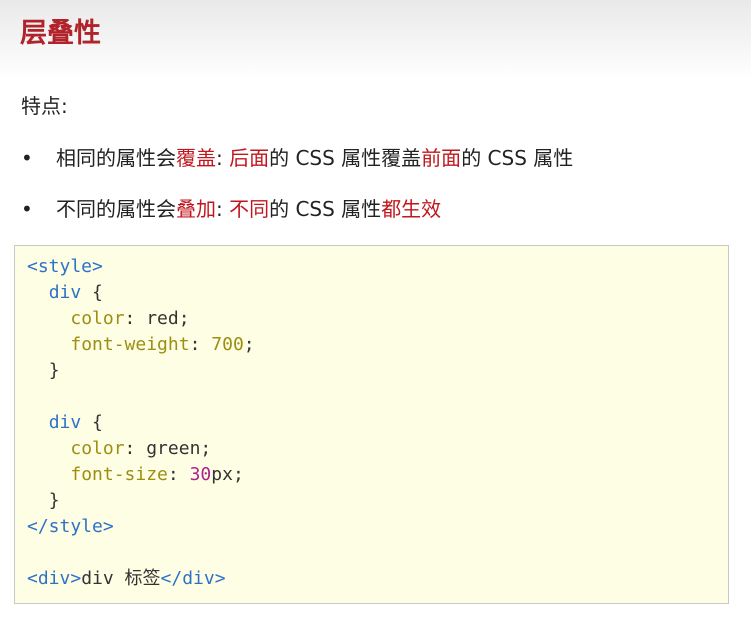 The width and height of the screenshot is (751, 627). Describe the element at coordinates (193, 578) in the screenshot. I see `code-tag: </div>` at that location.